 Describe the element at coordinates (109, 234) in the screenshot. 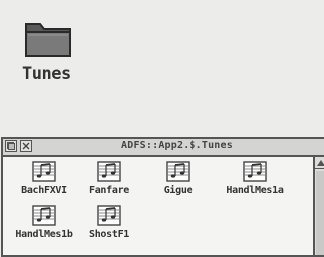

I see `file-name: ShostF1` at that location.